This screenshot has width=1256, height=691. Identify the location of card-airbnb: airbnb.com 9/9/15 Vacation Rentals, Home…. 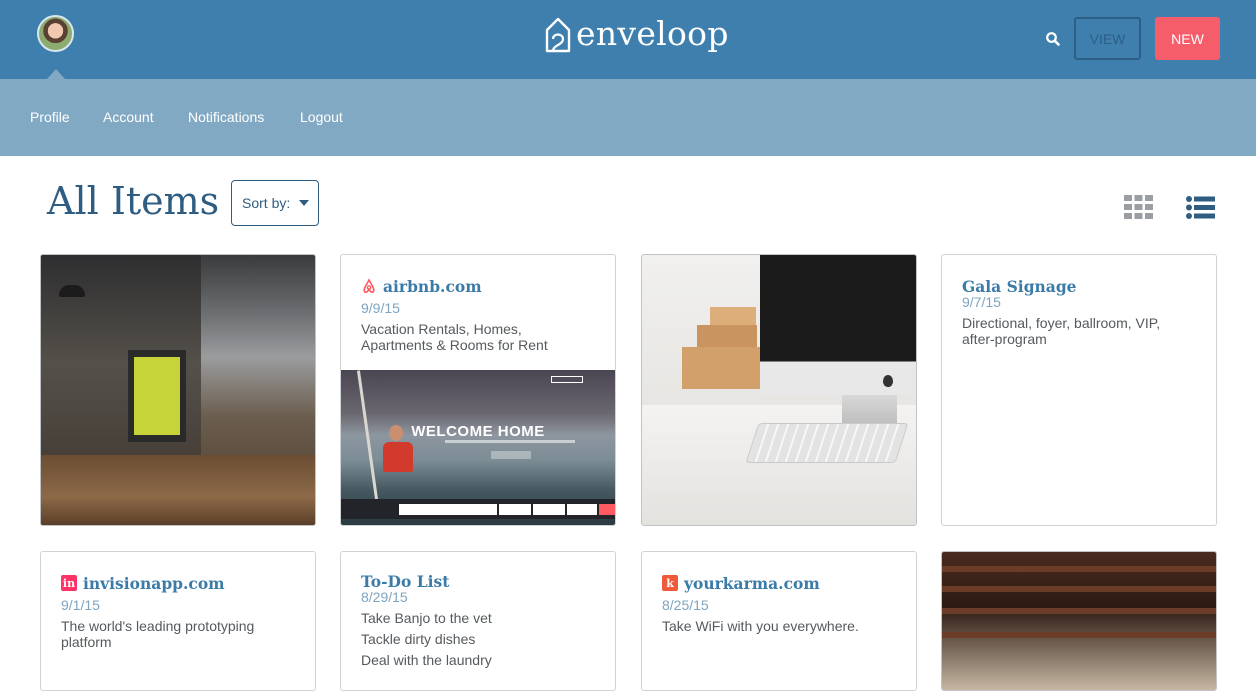
(478, 390).